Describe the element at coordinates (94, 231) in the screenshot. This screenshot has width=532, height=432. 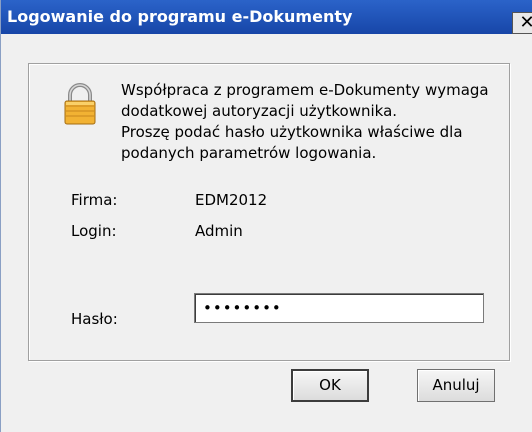
I see `login-label: Login:` at that location.